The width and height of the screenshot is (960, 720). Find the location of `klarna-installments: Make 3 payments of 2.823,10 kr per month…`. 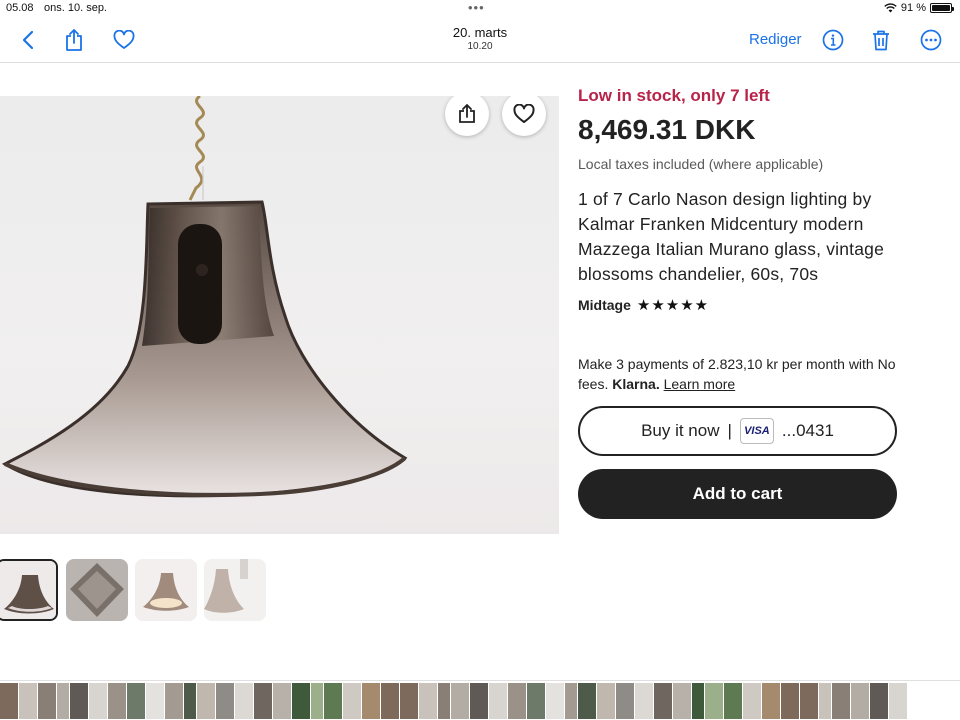

klarna-installments: Make 3 payments of 2.823,10 kr per month… is located at coordinates (743, 374).